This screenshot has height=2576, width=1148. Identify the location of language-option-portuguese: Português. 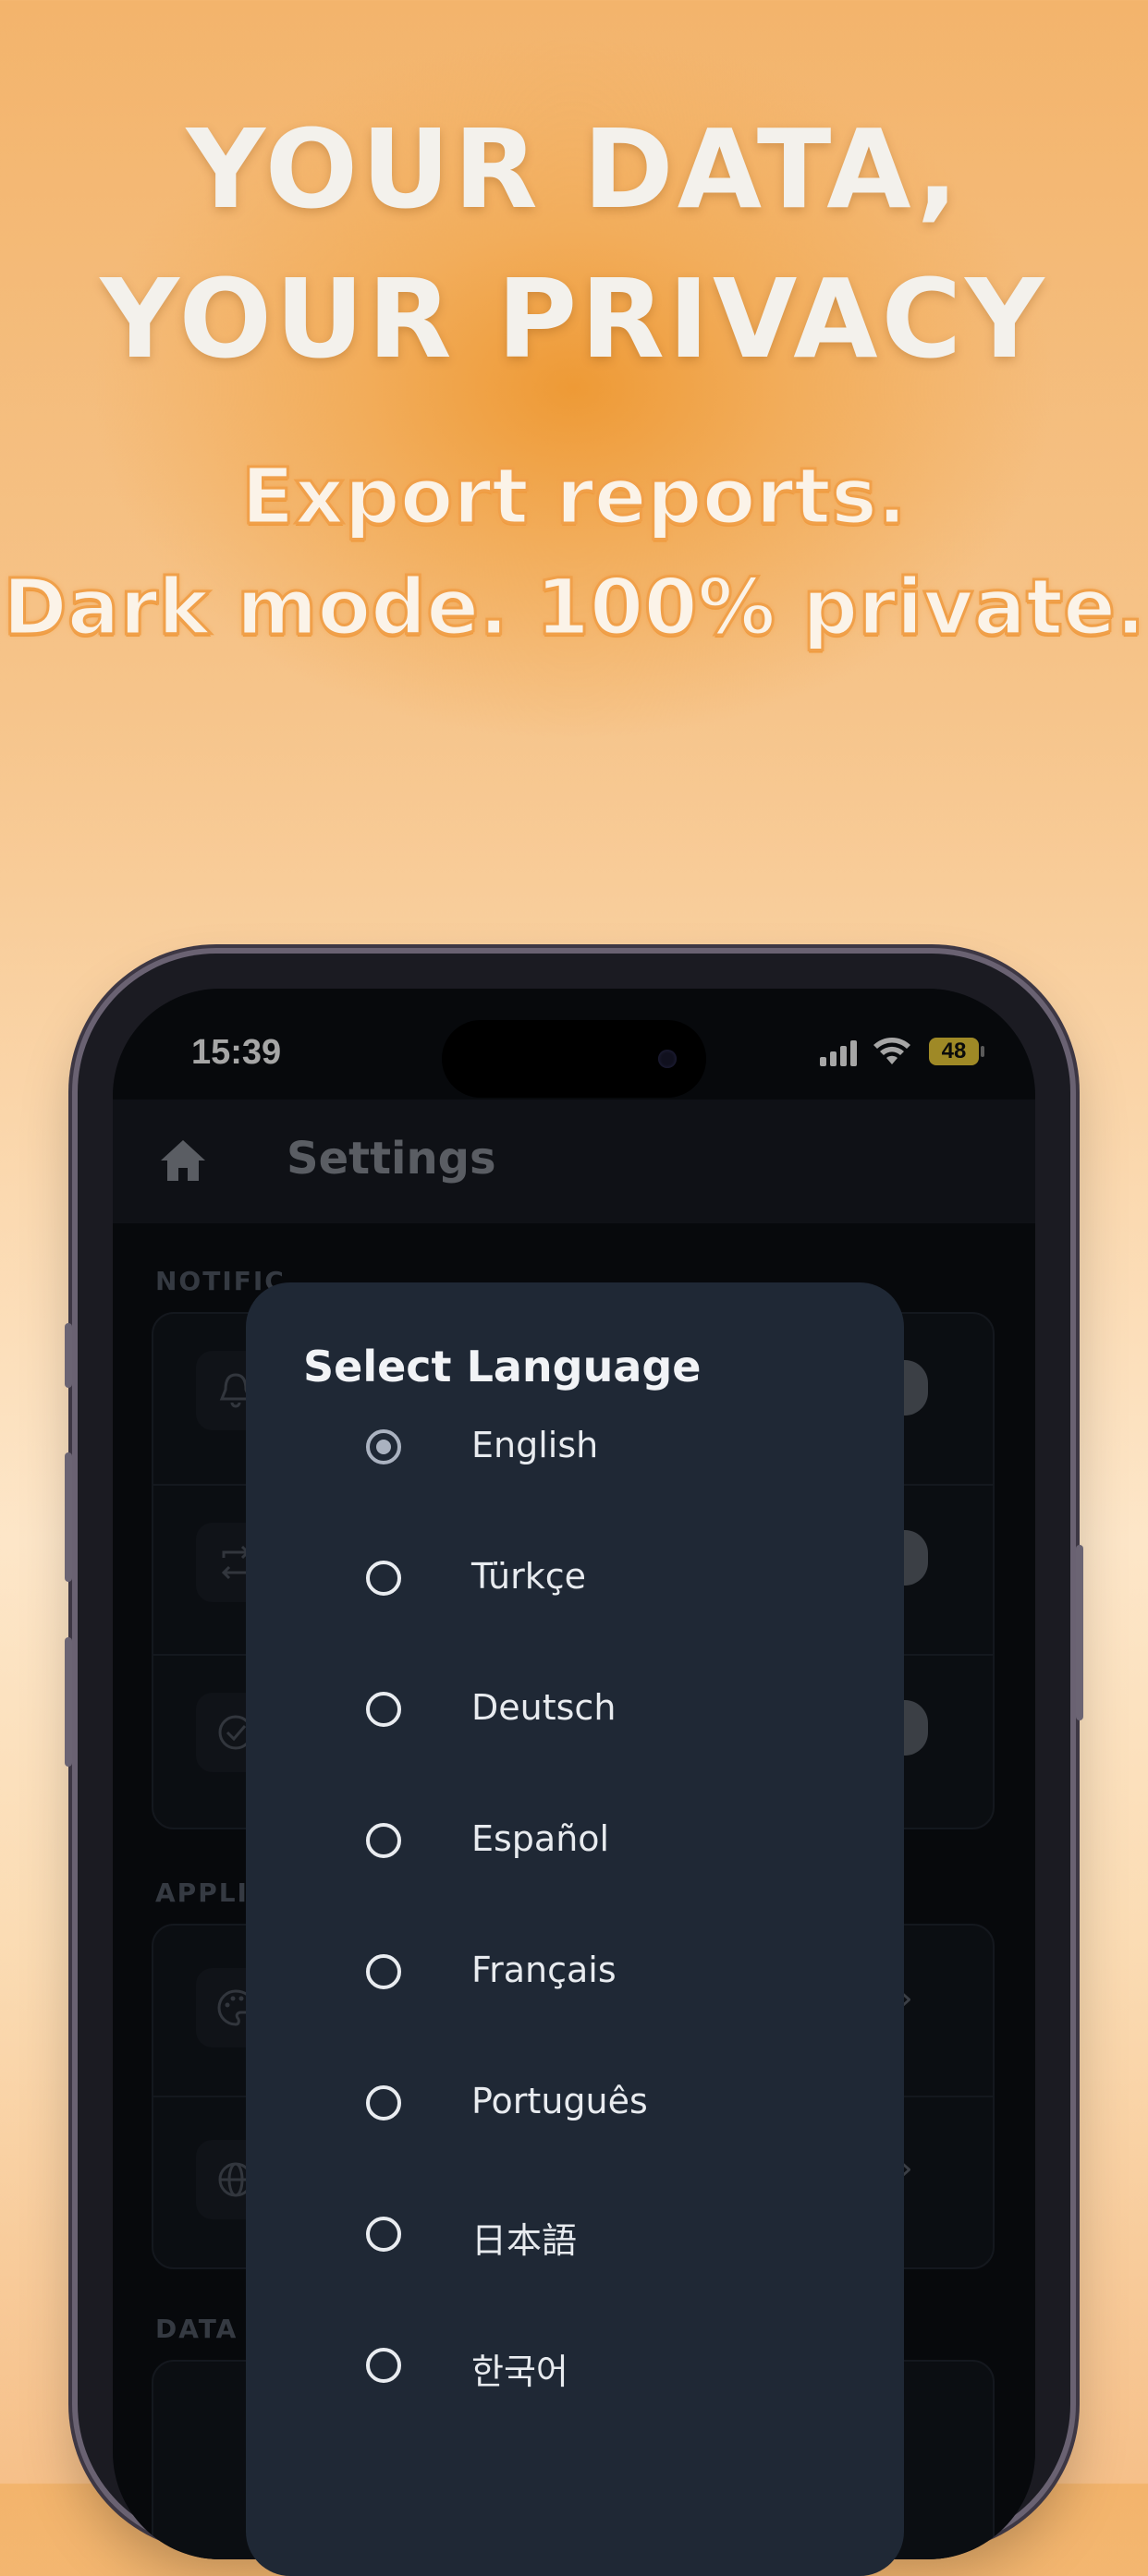
(575, 2108).